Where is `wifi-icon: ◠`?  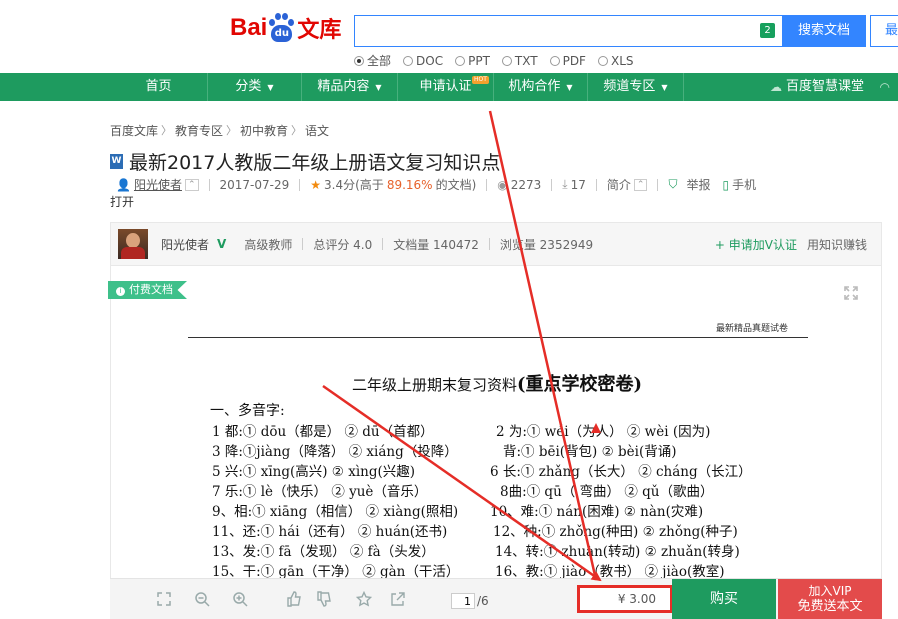 wifi-icon: ◠ is located at coordinates (885, 87).